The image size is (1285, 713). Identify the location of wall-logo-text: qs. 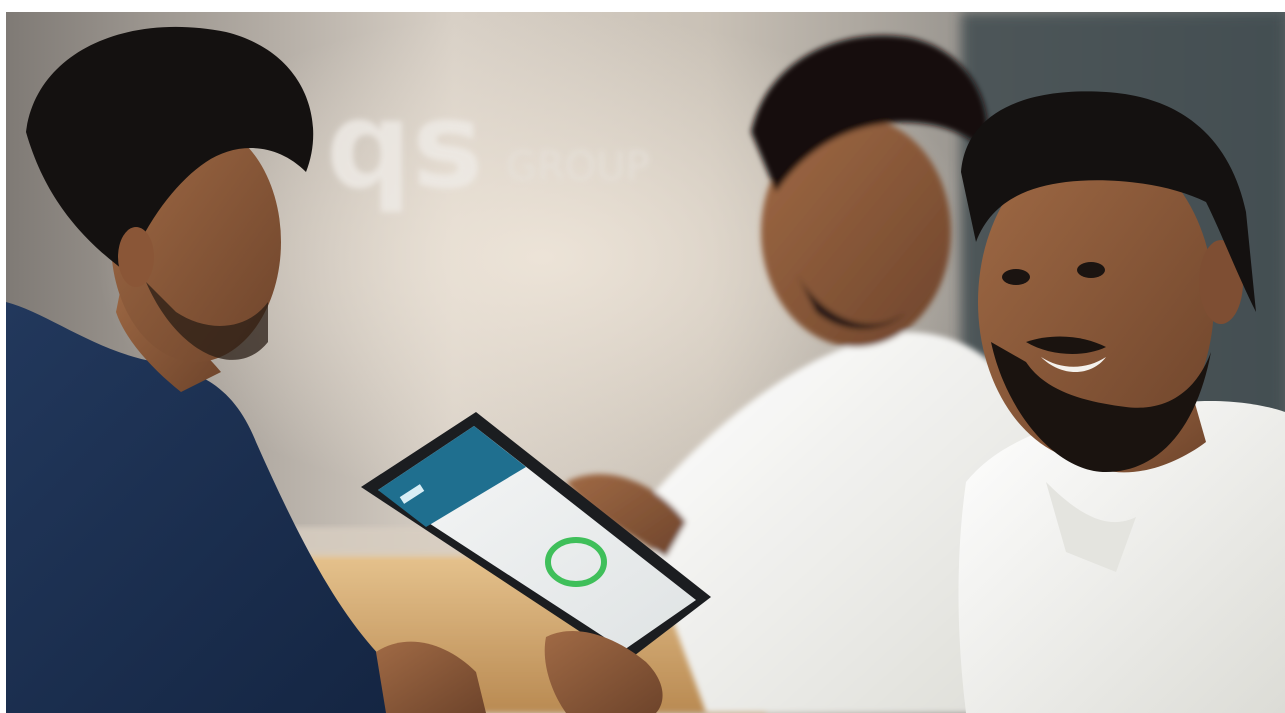
(404, 146).